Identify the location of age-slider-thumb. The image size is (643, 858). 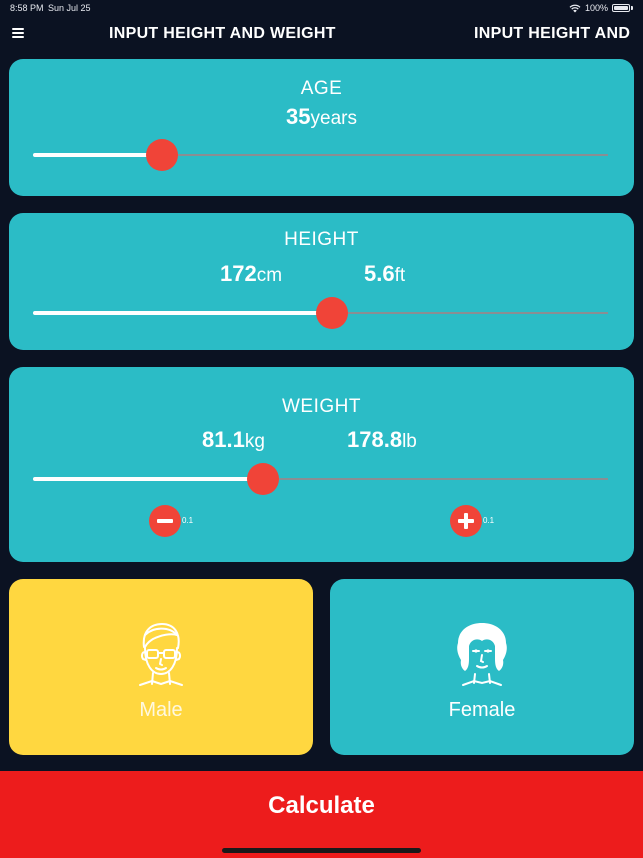
(162, 155).